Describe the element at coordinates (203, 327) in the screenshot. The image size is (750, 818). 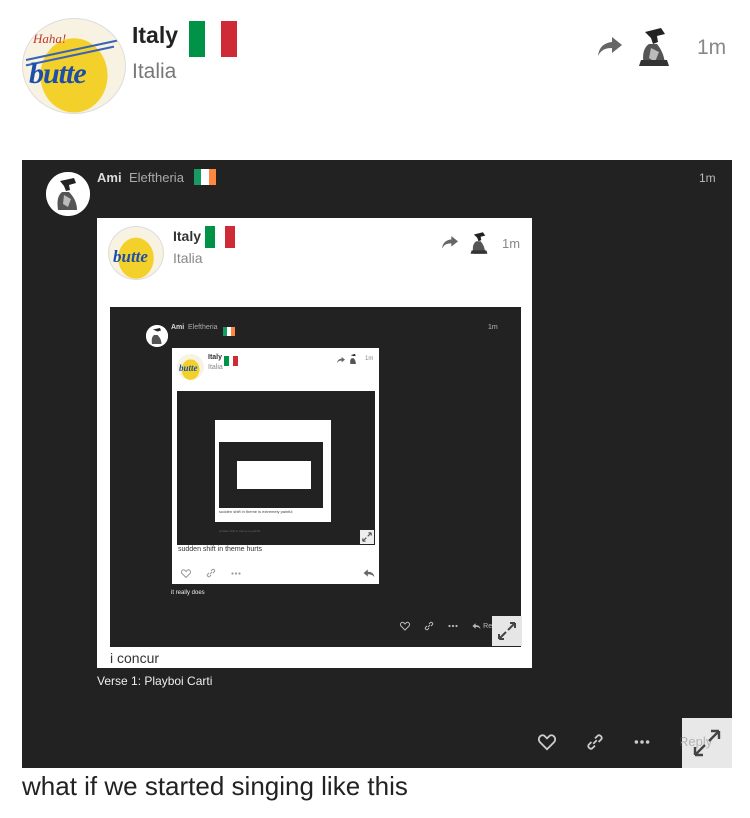
I see `nested-username: Eleftheria` at that location.